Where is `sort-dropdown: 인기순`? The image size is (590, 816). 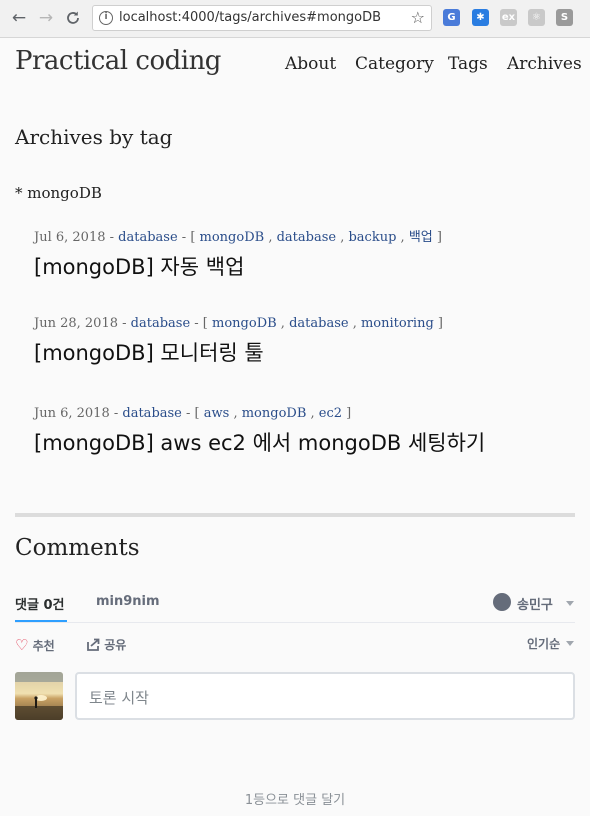 sort-dropdown: 인기순 is located at coordinates (543, 643).